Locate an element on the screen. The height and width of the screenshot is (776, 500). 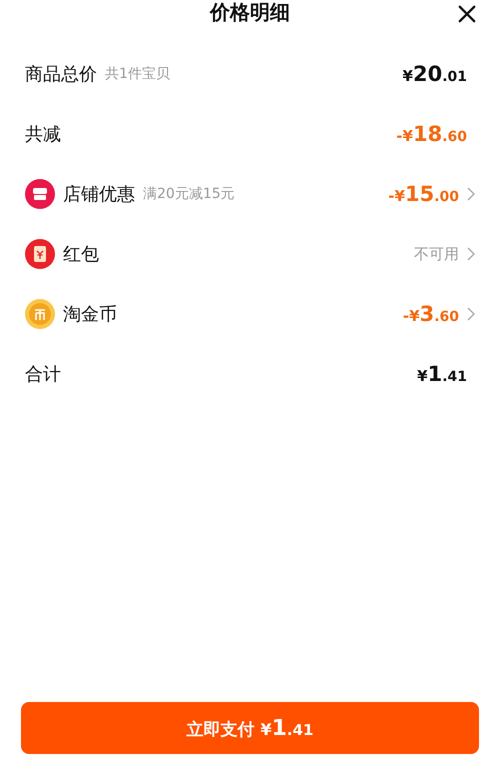
row-label: 淘金币 is located at coordinates (90, 314).